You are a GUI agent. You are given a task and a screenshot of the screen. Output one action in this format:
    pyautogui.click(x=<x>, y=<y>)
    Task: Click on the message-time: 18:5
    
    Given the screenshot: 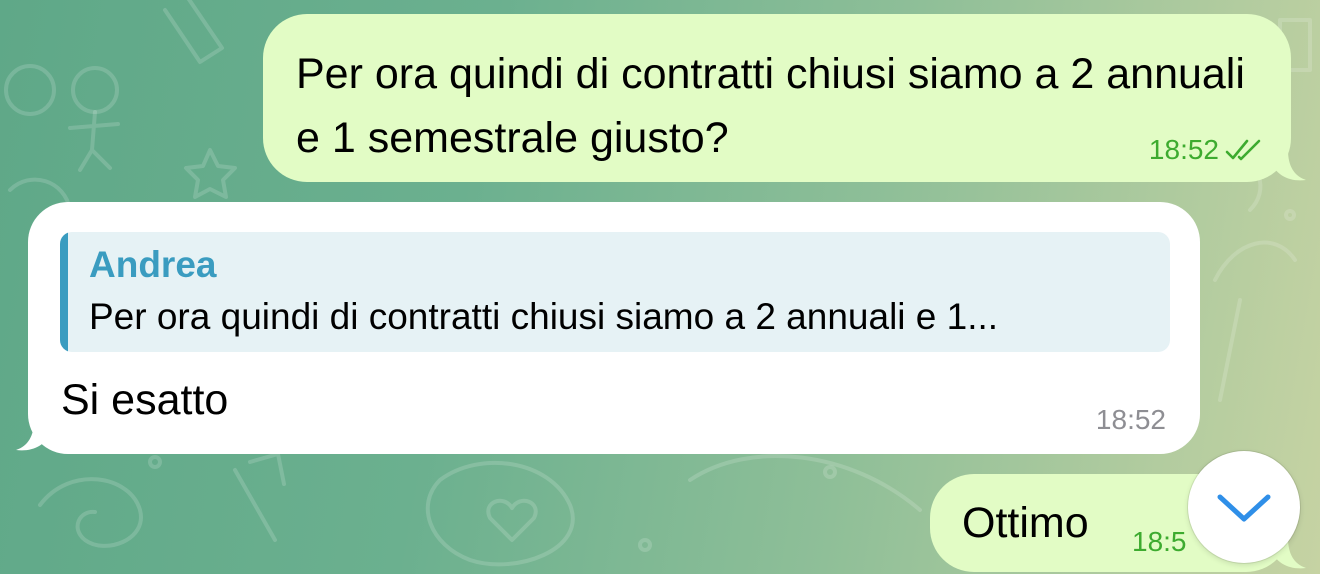 What is the action you would take?
    pyautogui.click(x=1159, y=541)
    